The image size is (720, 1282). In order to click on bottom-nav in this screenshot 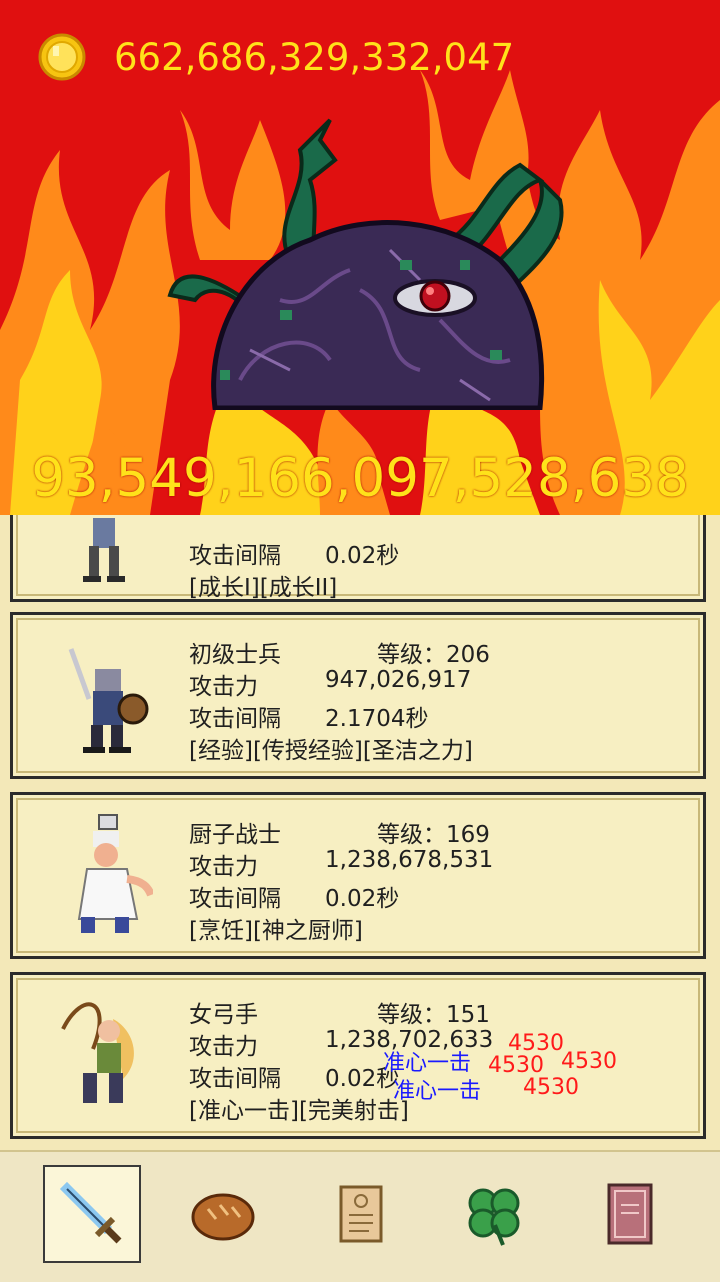, I will do `click(360, 1216)`.